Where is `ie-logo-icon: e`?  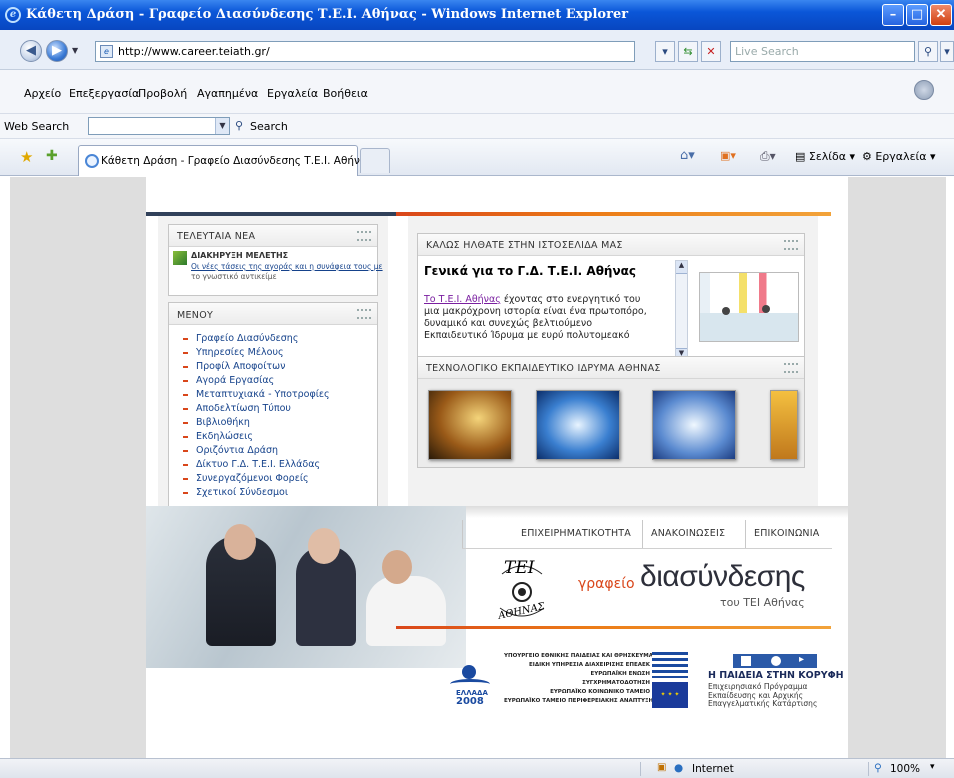 ie-logo-icon: e is located at coordinates (13, 15).